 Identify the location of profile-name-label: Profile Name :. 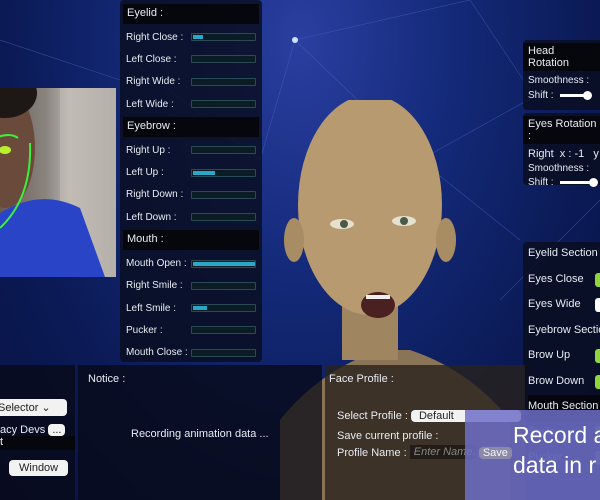
(372, 453).